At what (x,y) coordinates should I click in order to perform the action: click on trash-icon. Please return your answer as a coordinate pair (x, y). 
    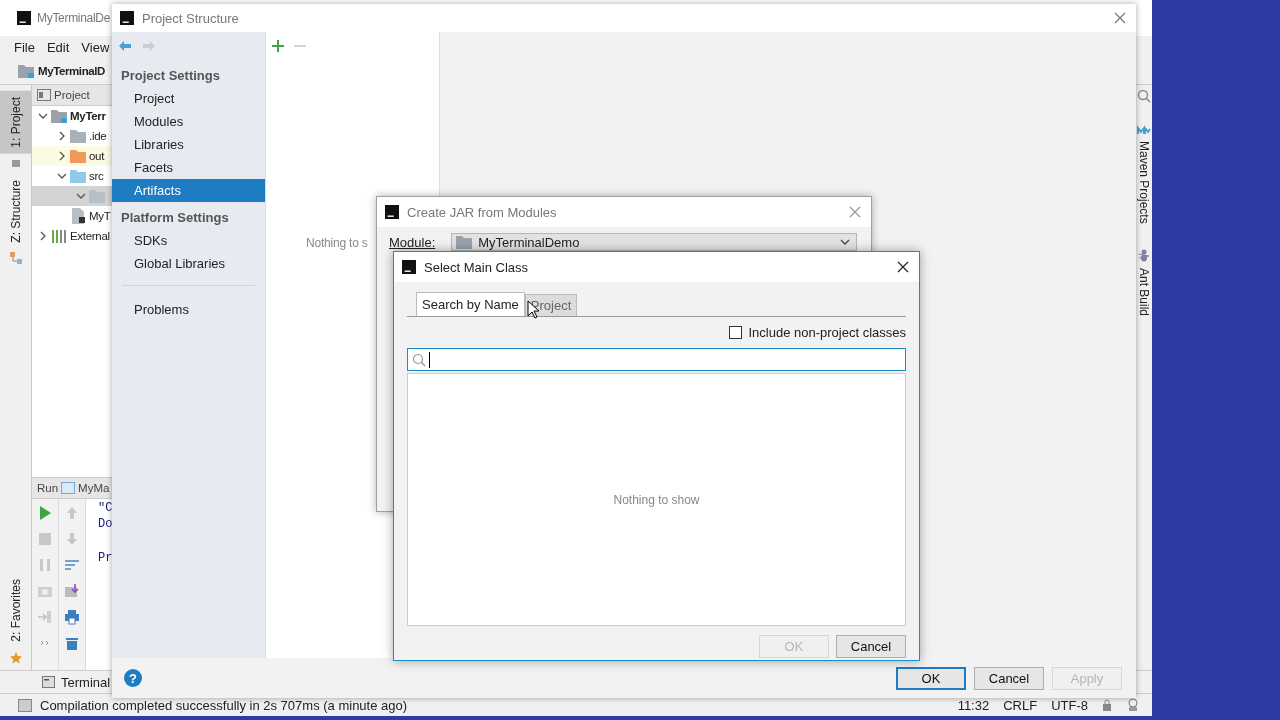
    Looking at the image, I should click on (72, 643).